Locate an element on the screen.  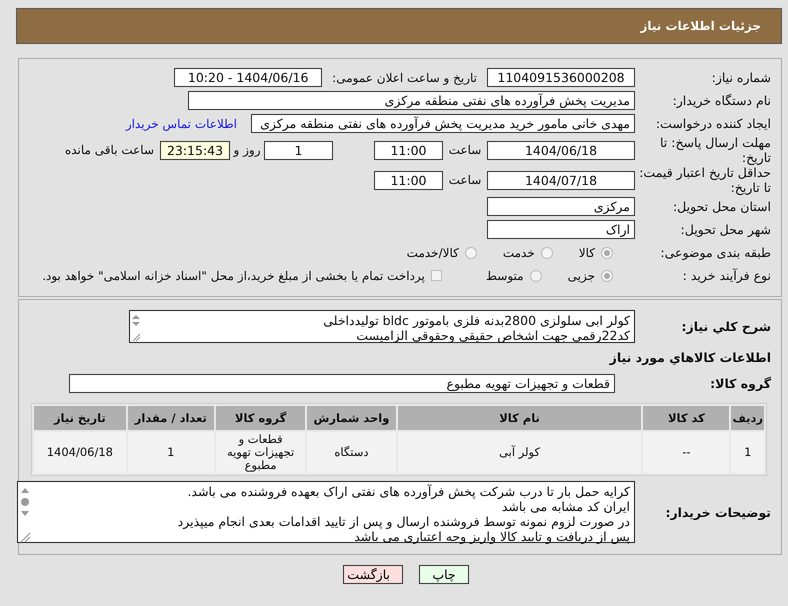
table-cell: 1404/06/18 is located at coordinates (80, 452).